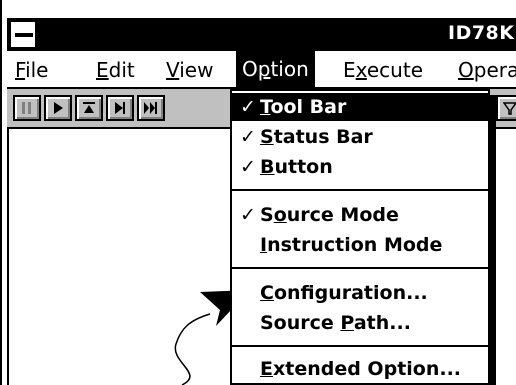 This screenshot has height=385, width=516. What do you see at coordinates (189, 70) in the screenshot?
I see `menu-view: View` at bounding box center [189, 70].